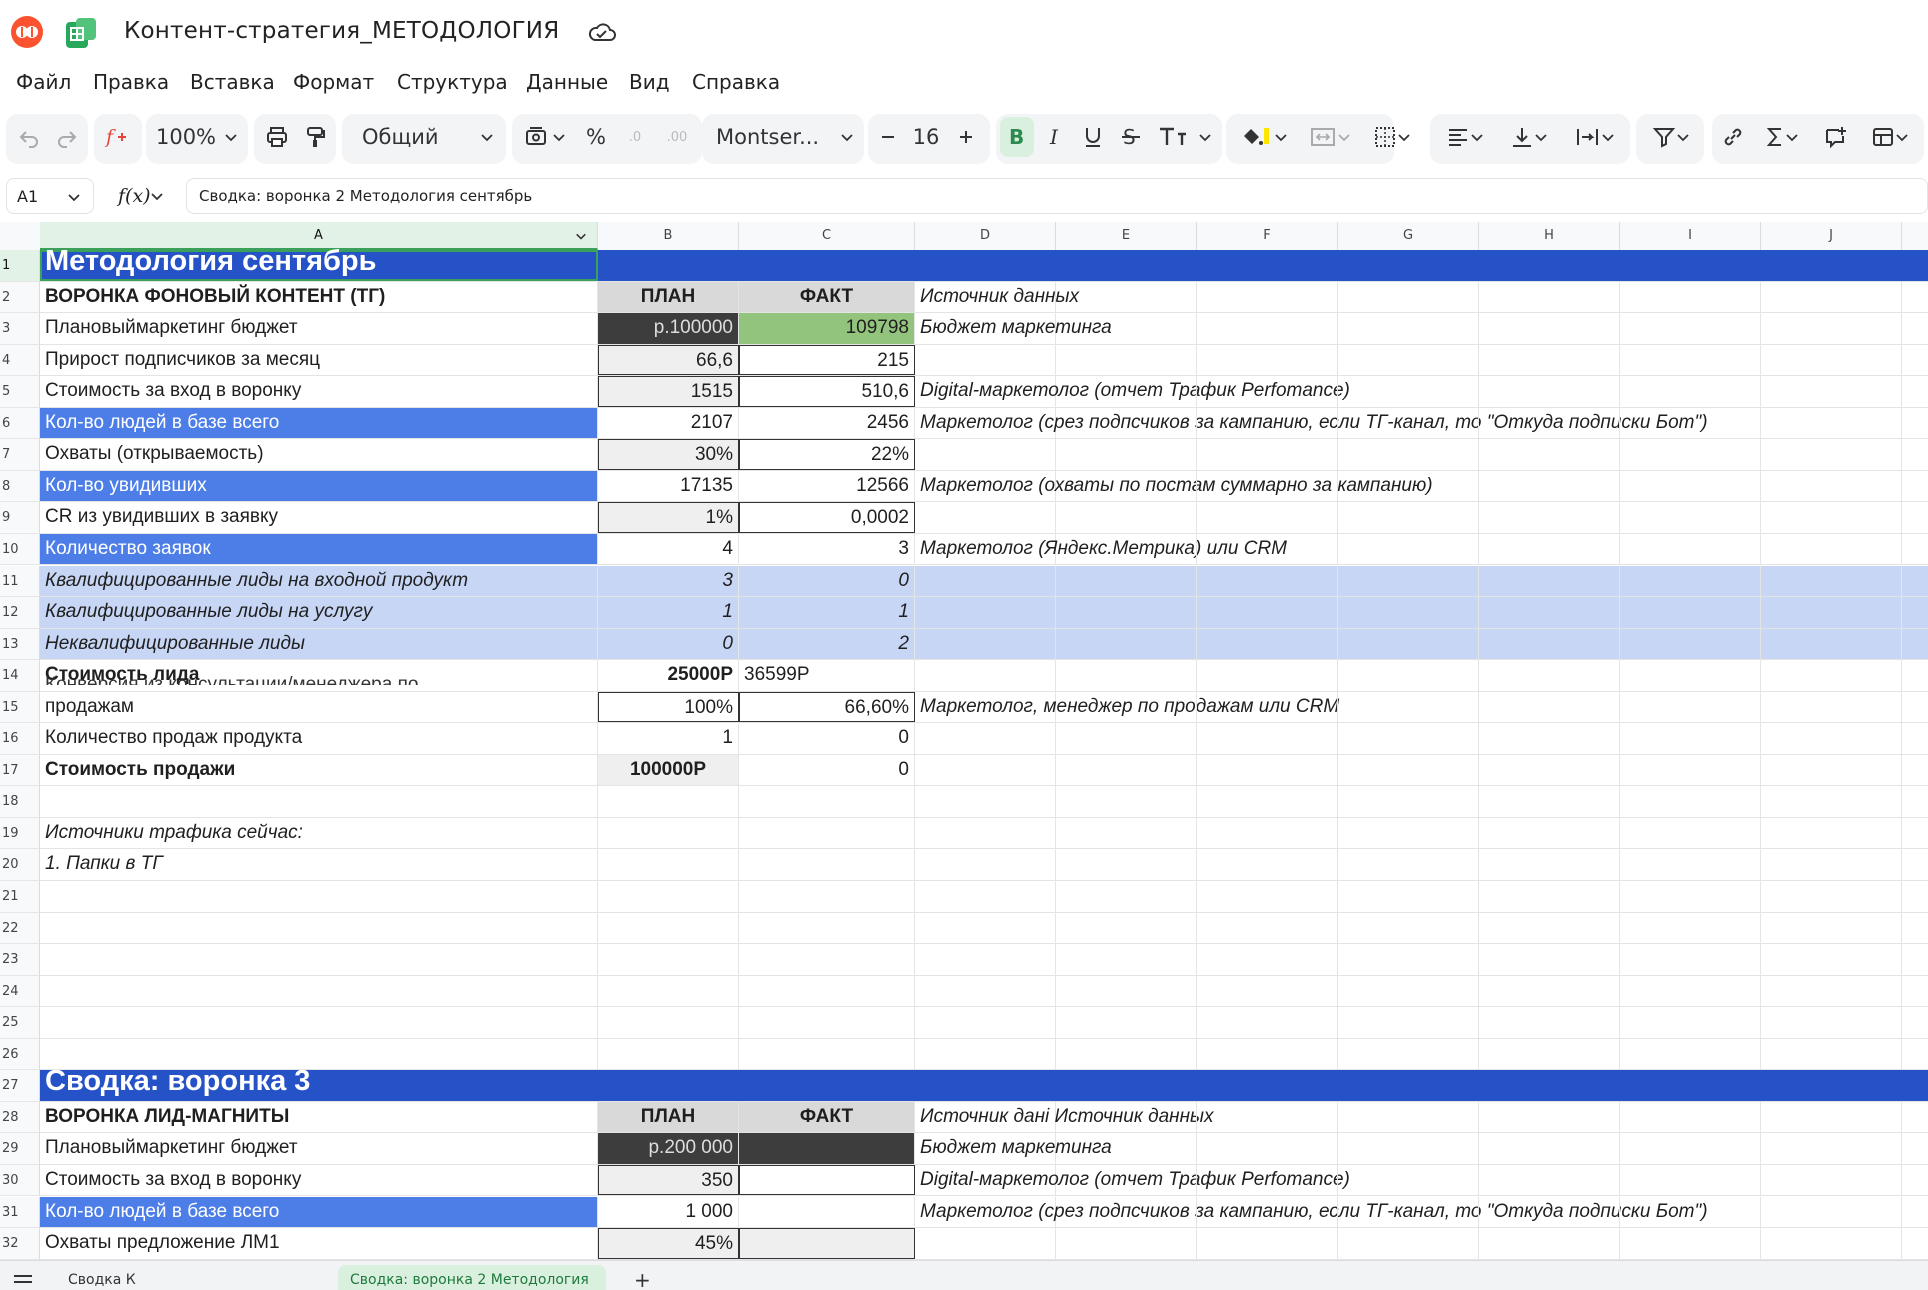  What do you see at coordinates (736, 82) in the screenshot?
I see `menu-help: Справка` at bounding box center [736, 82].